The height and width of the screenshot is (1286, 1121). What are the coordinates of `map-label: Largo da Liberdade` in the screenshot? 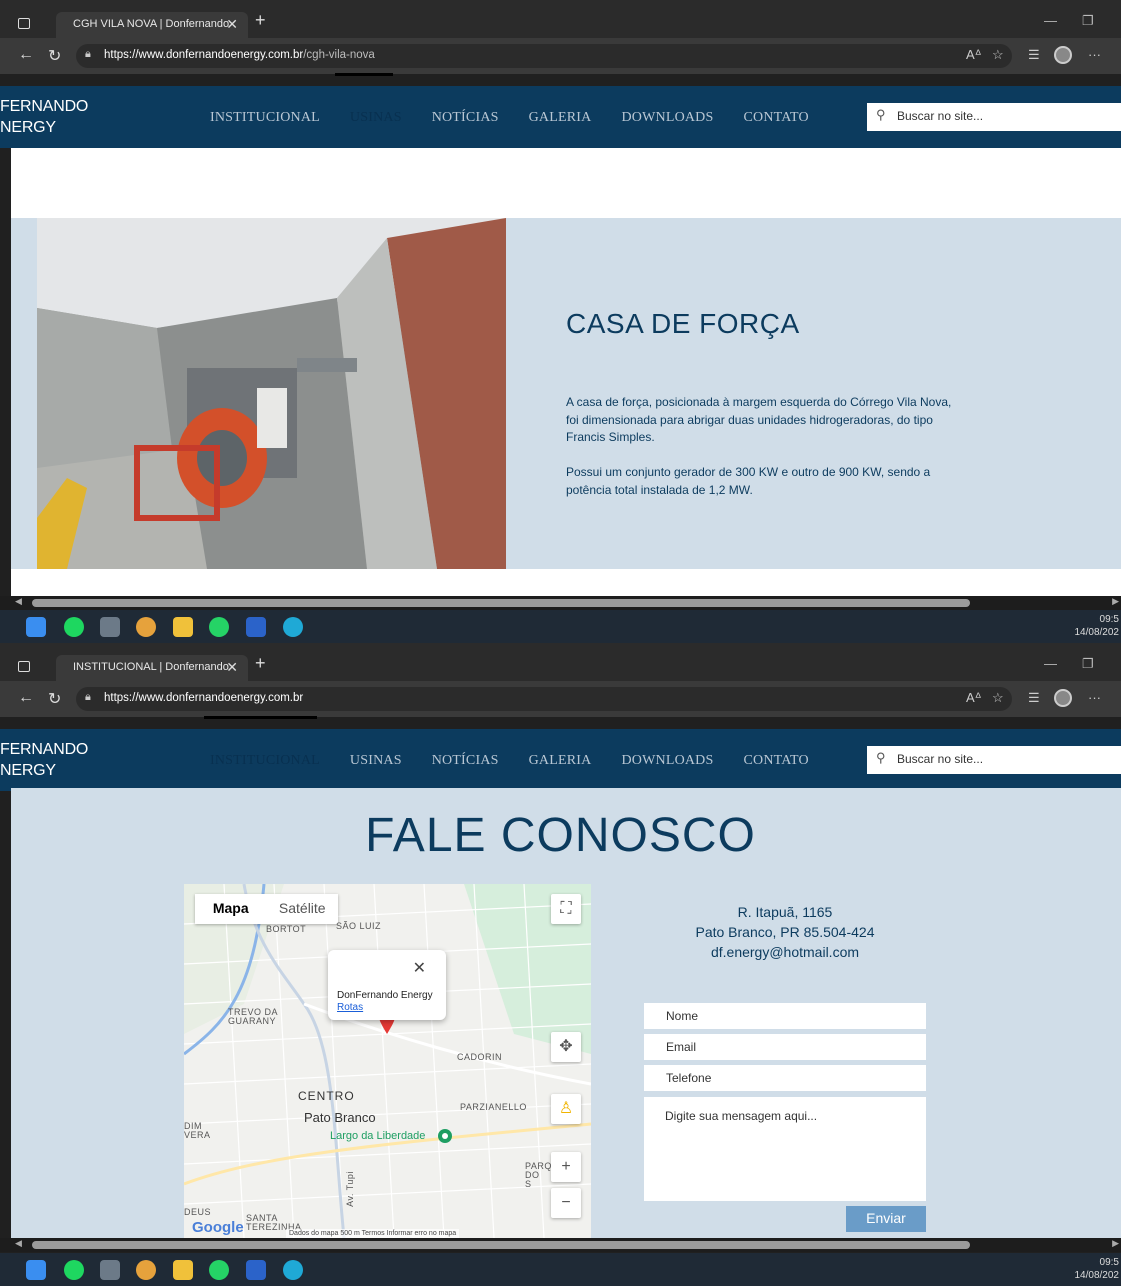 It's located at (378, 1136).